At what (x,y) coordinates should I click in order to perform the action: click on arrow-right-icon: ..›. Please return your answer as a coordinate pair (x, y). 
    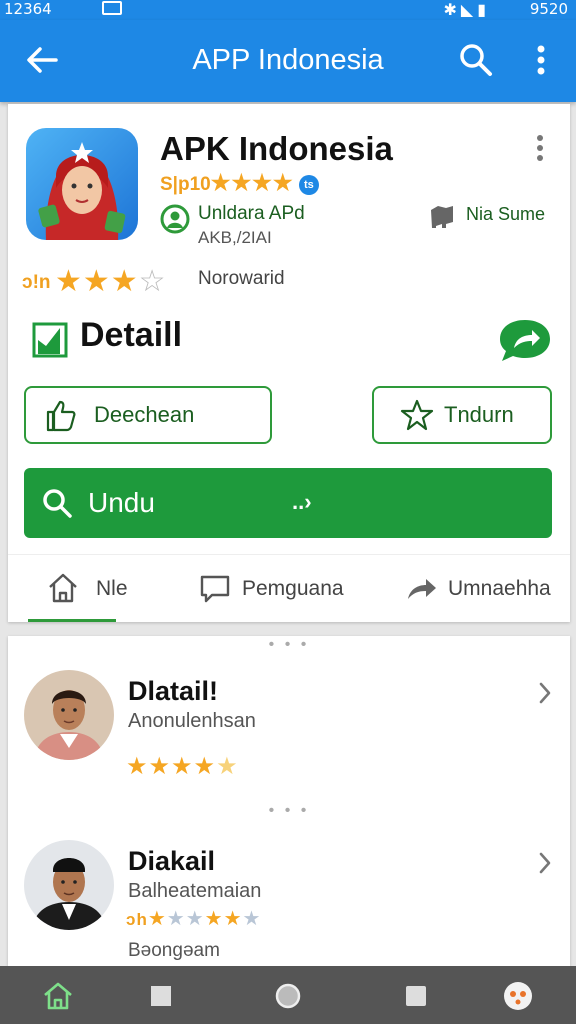
    Looking at the image, I should click on (302, 501).